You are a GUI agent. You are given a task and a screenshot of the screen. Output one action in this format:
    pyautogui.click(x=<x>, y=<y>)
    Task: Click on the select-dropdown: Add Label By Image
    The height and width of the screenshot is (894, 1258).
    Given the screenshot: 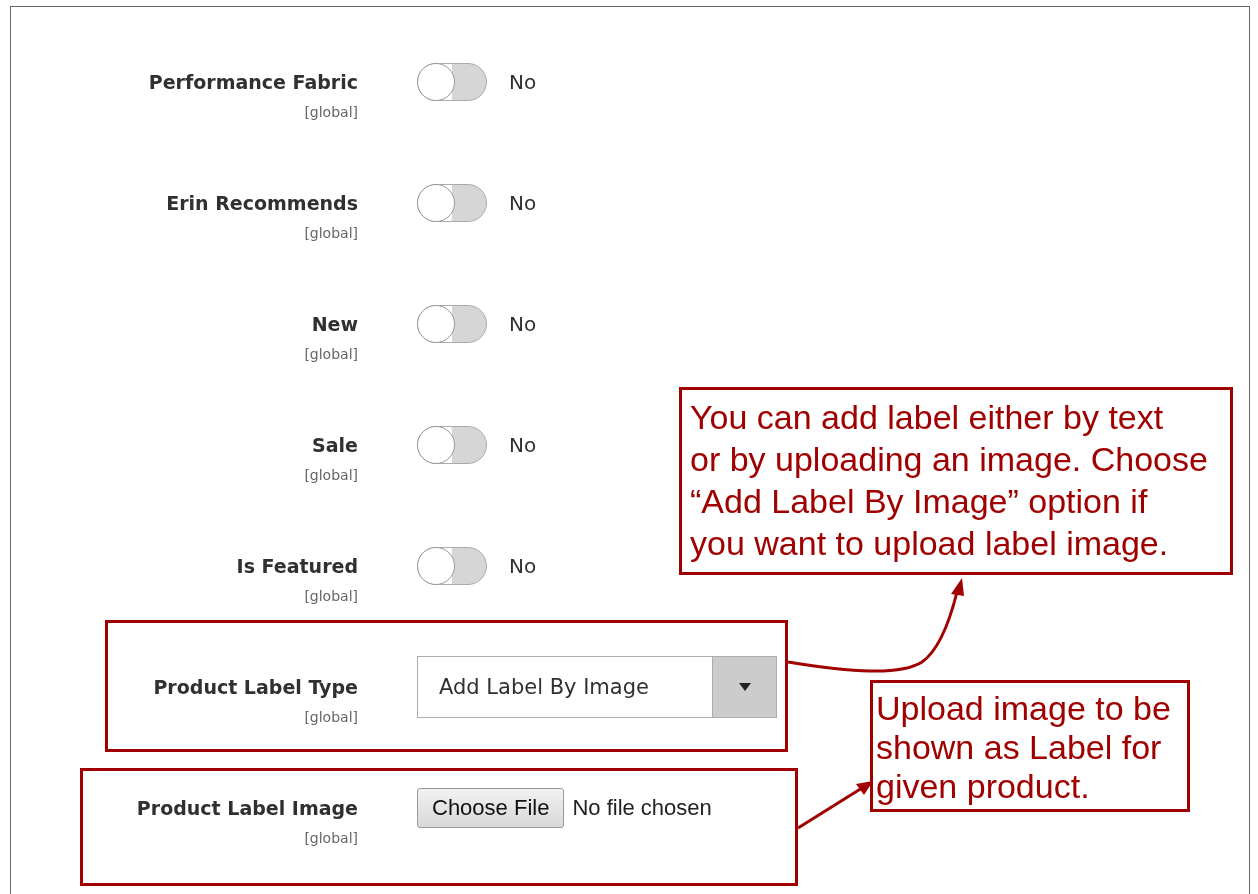 What is the action you would take?
    pyautogui.click(x=597, y=687)
    